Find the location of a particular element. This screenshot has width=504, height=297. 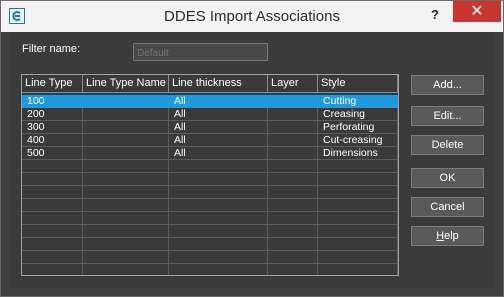

help-question-icon: ? is located at coordinates (435, 15).